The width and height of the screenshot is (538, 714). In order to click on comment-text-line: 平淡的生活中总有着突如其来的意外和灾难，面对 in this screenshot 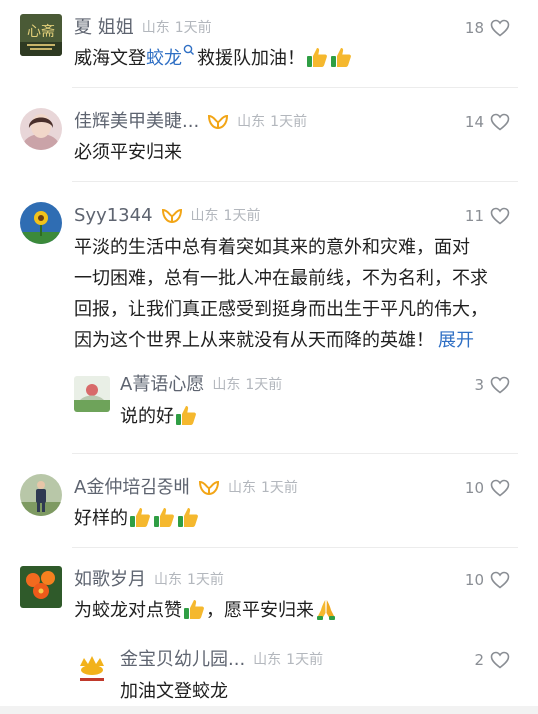, I will do `click(272, 247)`.